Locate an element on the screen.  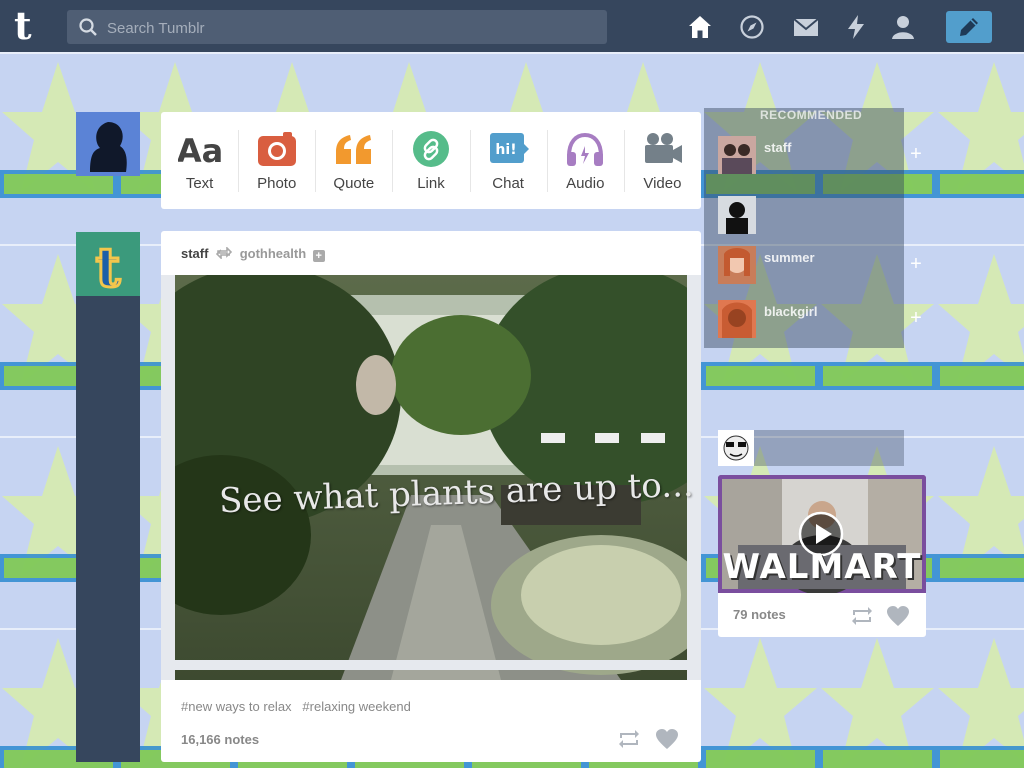
radar-avatar is located at coordinates (736, 448).